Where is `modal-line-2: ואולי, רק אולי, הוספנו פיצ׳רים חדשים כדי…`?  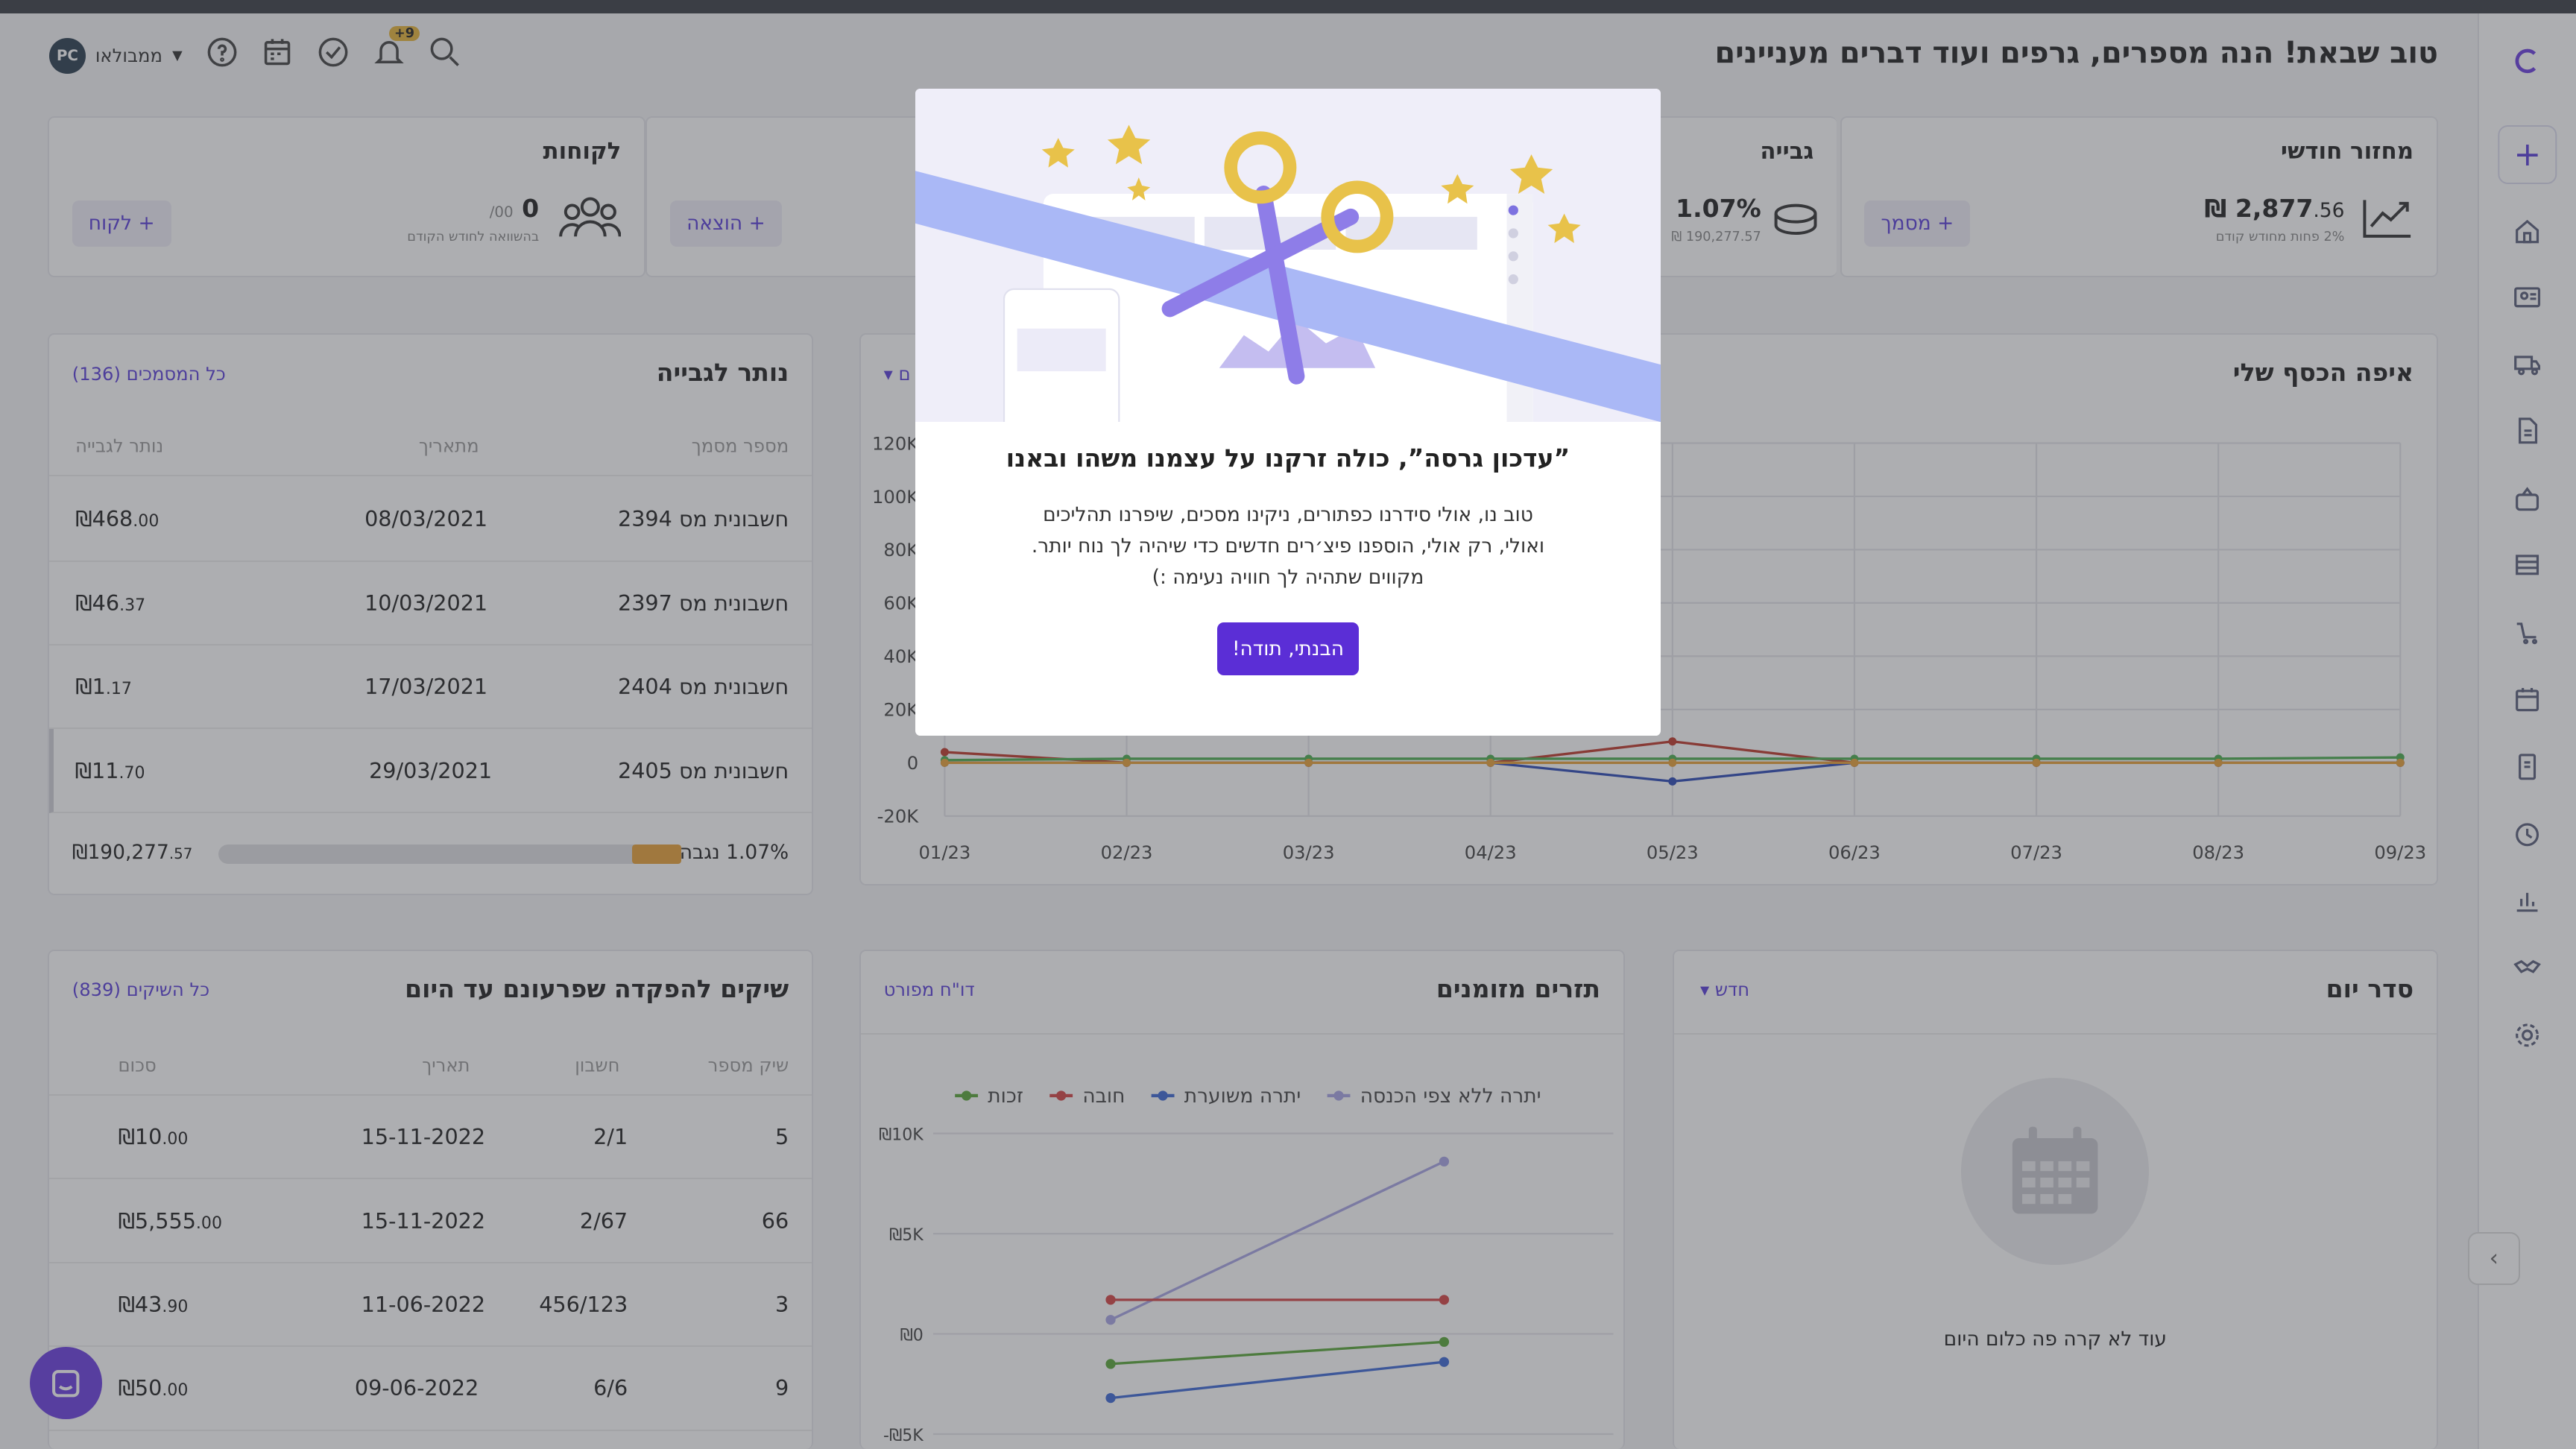 modal-line-2: ואולי, רק אולי, הוספנו פיצ׳רים חדשים כדי… is located at coordinates (1288, 546).